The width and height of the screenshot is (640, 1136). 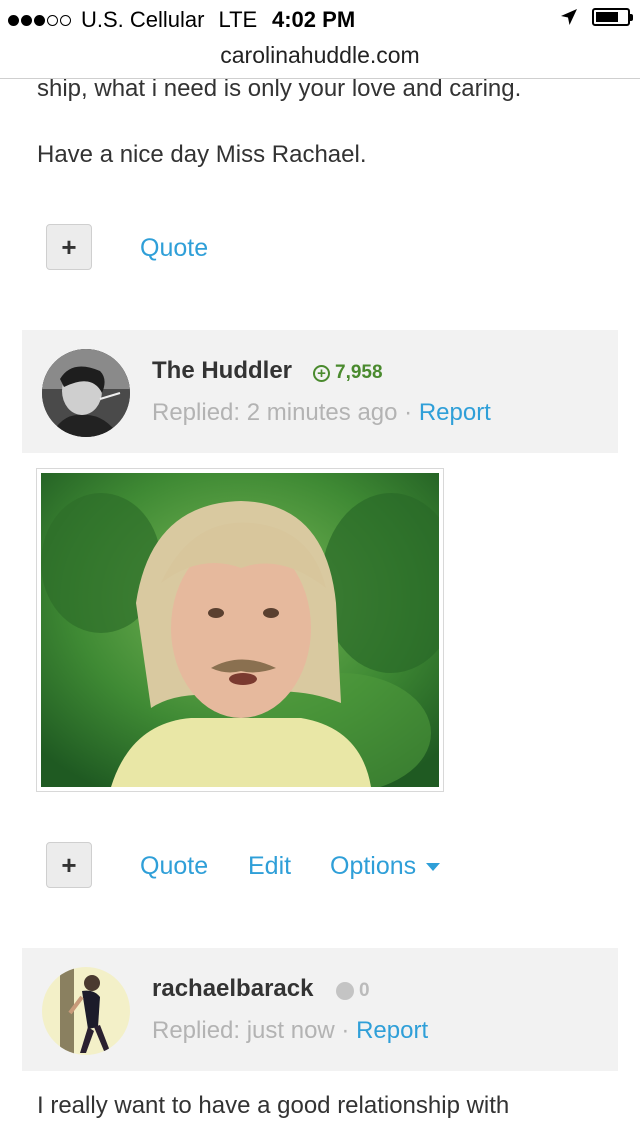 What do you see at coordinates (202, 154) in the screenshot?
I see `post-text-line: Have a nice day Miss Rachael.` at bounding box center [202, 154].